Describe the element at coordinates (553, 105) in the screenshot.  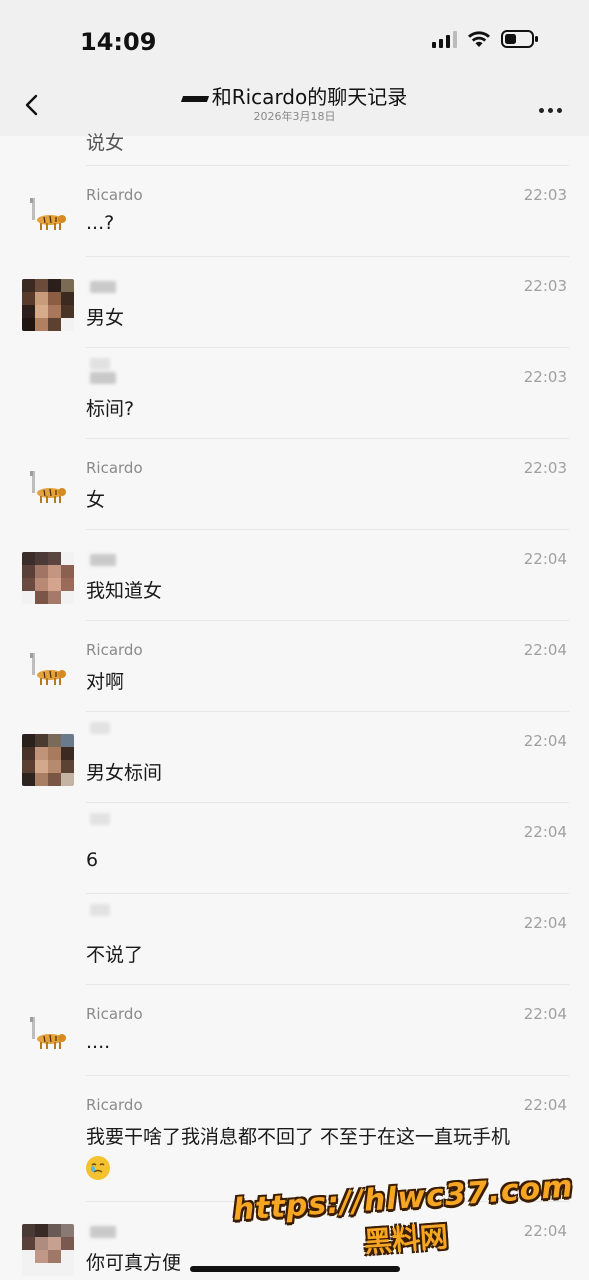
I see `more-dots-icon` at that location.